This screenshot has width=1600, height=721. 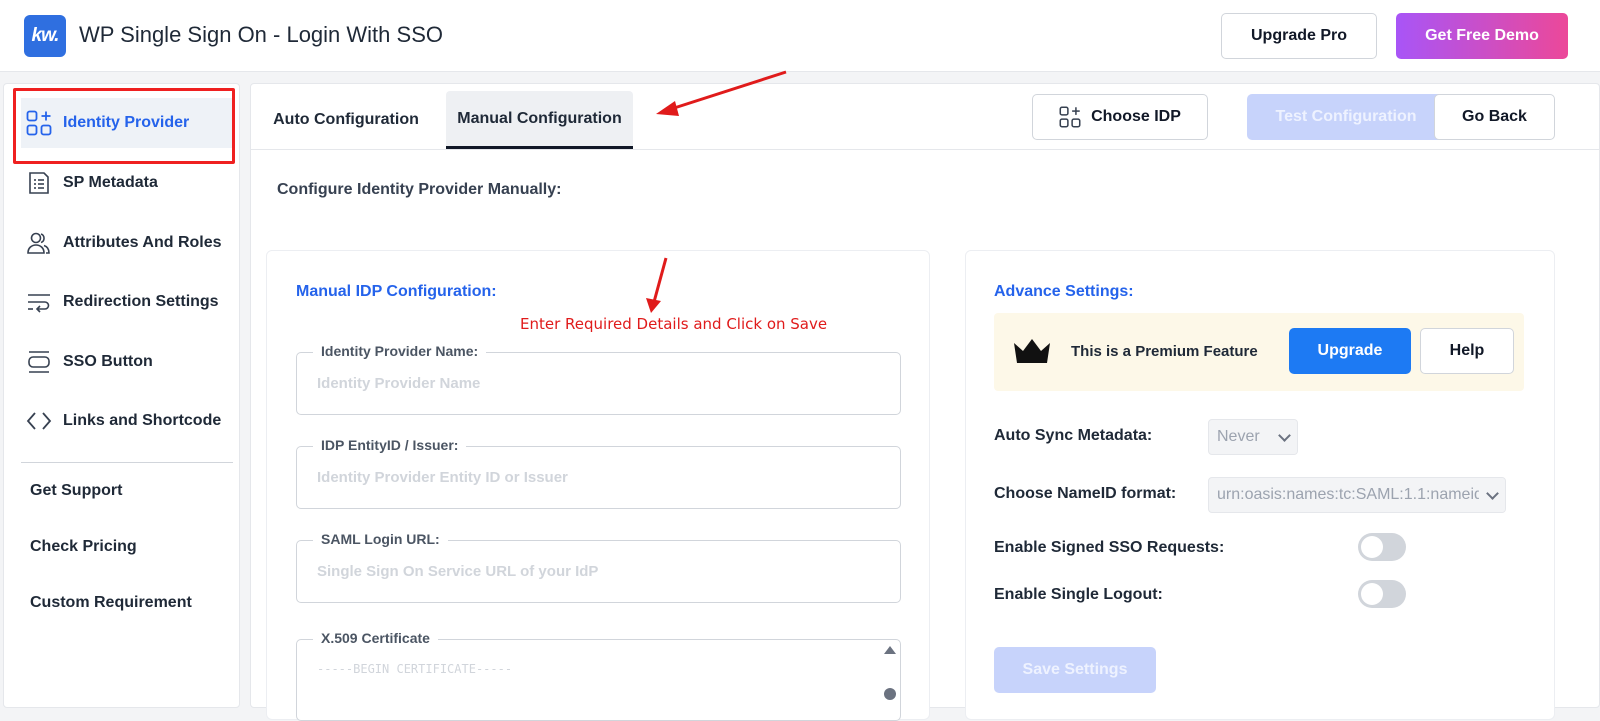 I want to click on sidebar-item-sso-button: SSO Button, so click(x=127, y=362).